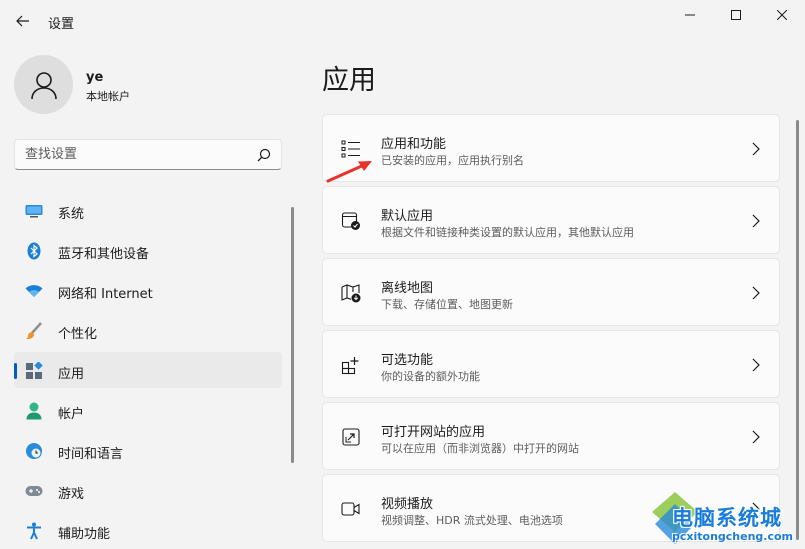  What do you see at coordinates (350, 366) in the screenshot?
I see `optional-features-icon` at bounding box center [350, 366].